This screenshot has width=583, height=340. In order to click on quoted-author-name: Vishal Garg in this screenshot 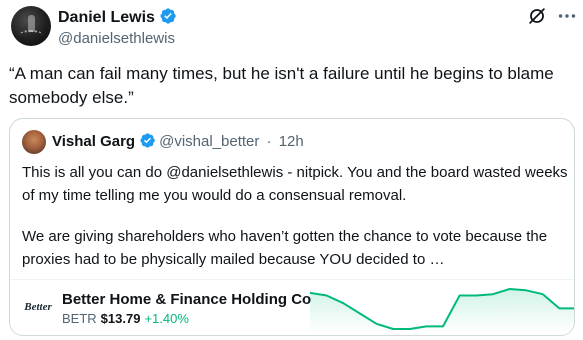, I will do `click(93, 141)`.